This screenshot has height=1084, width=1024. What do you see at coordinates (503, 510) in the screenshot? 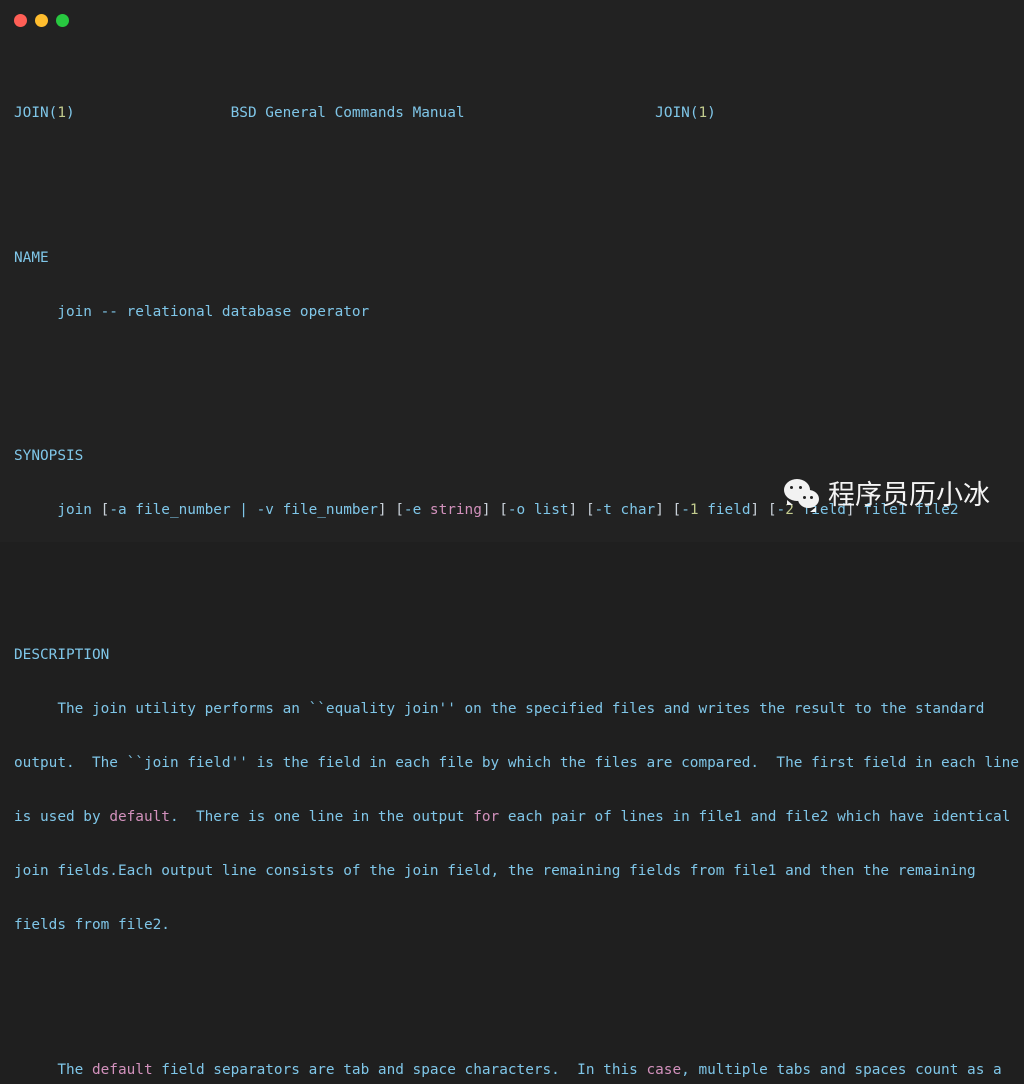
I see `bracket-open-3: [` at bounding box center [503, 510].